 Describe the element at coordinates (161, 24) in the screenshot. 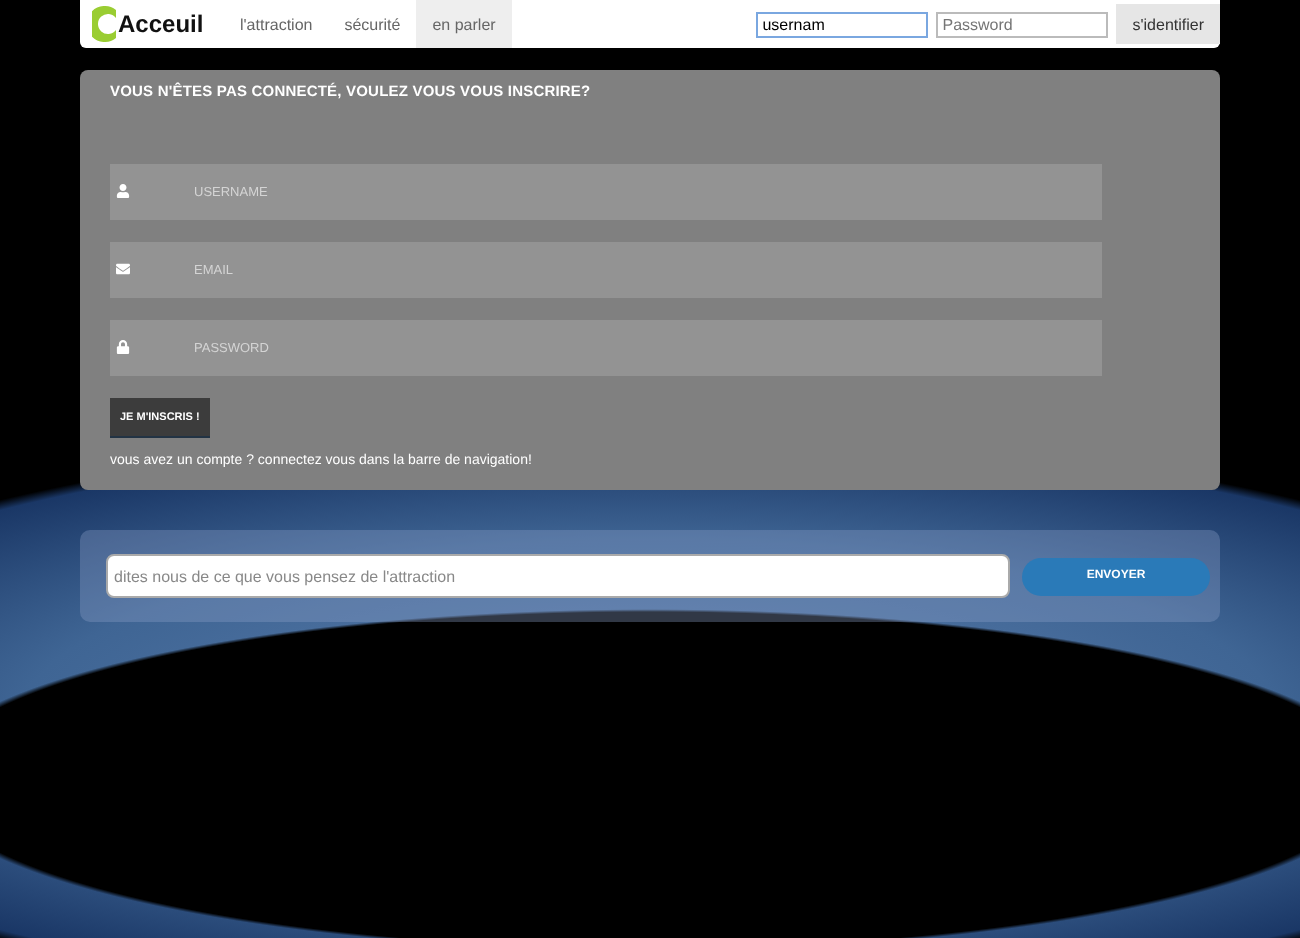

I see `logo-text: Acceuil` at that location.